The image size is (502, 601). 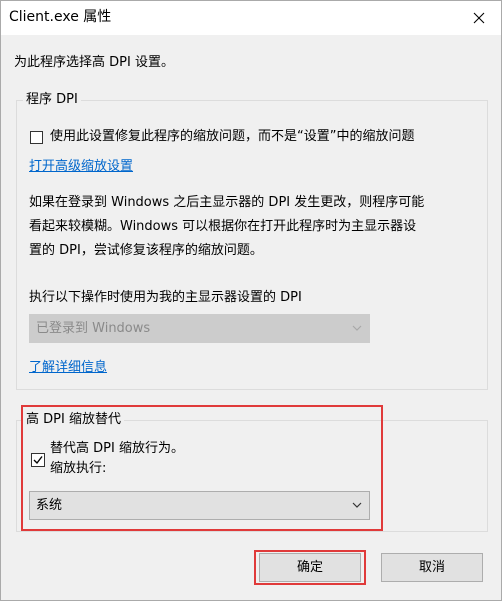 What do you see at coordinates (52, 100) in the screenshot?
I see `program-dpi-legend: 程序 DPI` at bounding box center [52, 100].